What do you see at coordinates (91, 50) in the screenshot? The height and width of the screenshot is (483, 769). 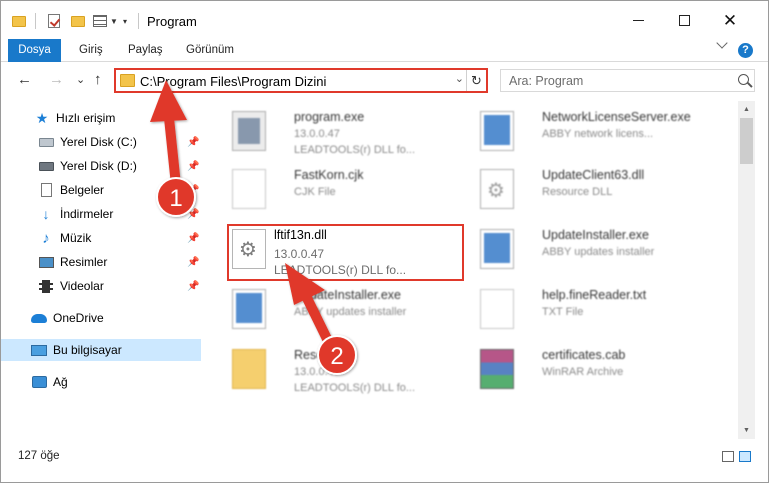 I see `tab-home: Giriş` at bounding box center [91, 50].